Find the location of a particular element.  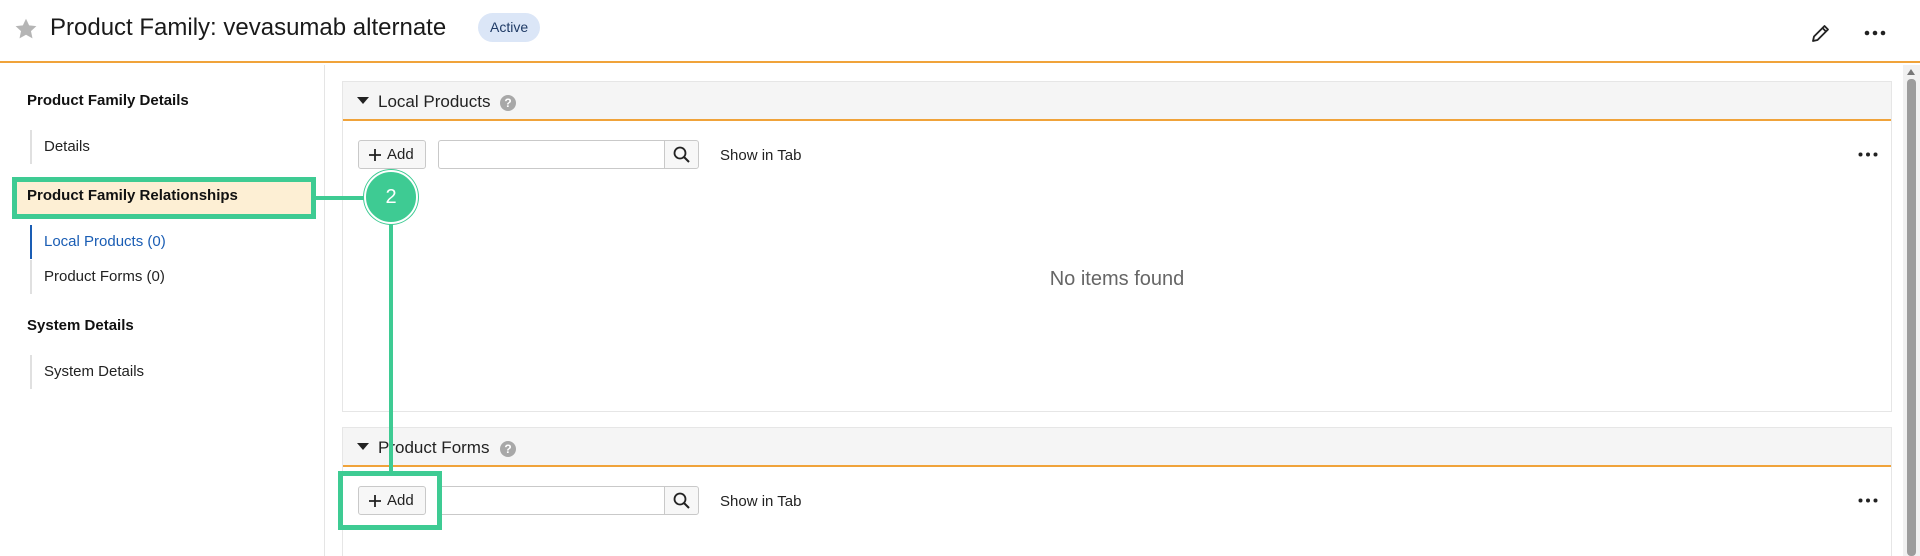

sidebar-item-details: Details is located at coordinates (160, 147).